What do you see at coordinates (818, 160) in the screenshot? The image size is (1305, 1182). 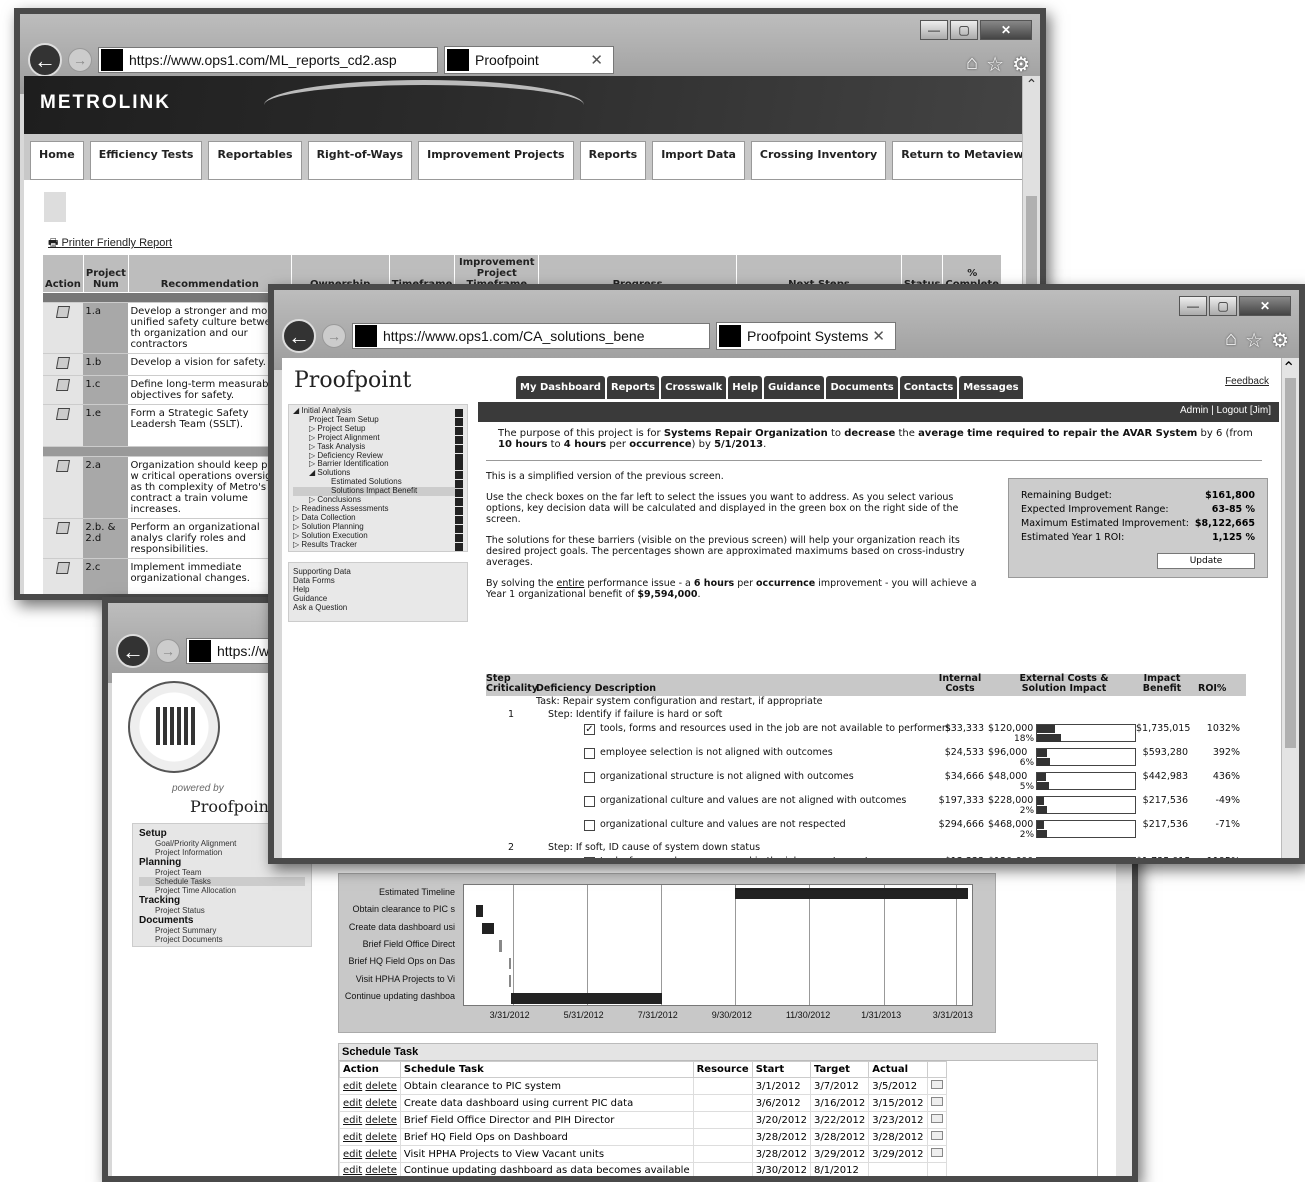 I see `nav-crossing-inventory: Crossing Inventory` at bounding box center [818, 160].